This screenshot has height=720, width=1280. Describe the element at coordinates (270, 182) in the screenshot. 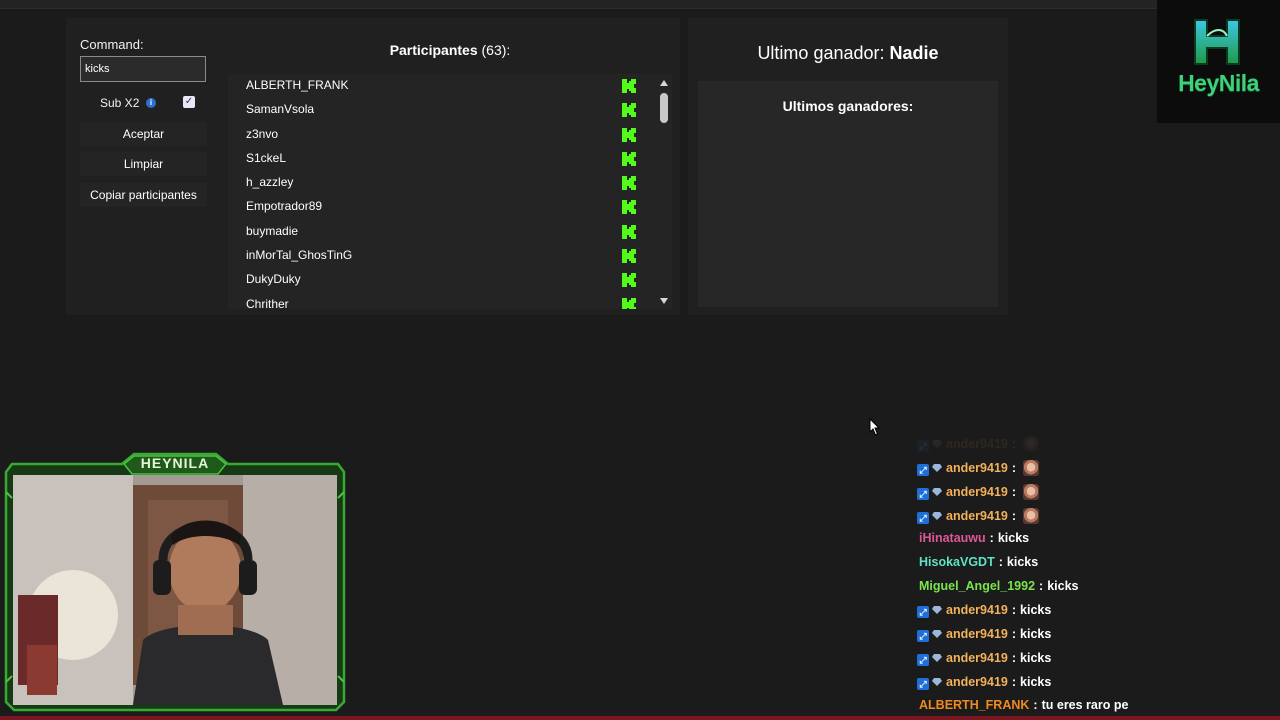

I see `participant-name: h_azzley` at that location.